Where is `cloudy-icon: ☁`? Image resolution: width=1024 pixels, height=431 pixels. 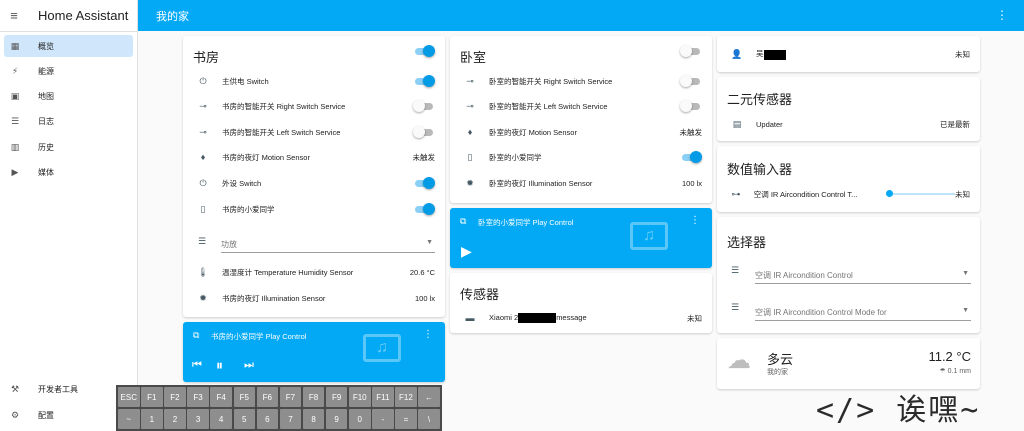
cloudy-icon: ☁ is located at coordinates (739, 360).